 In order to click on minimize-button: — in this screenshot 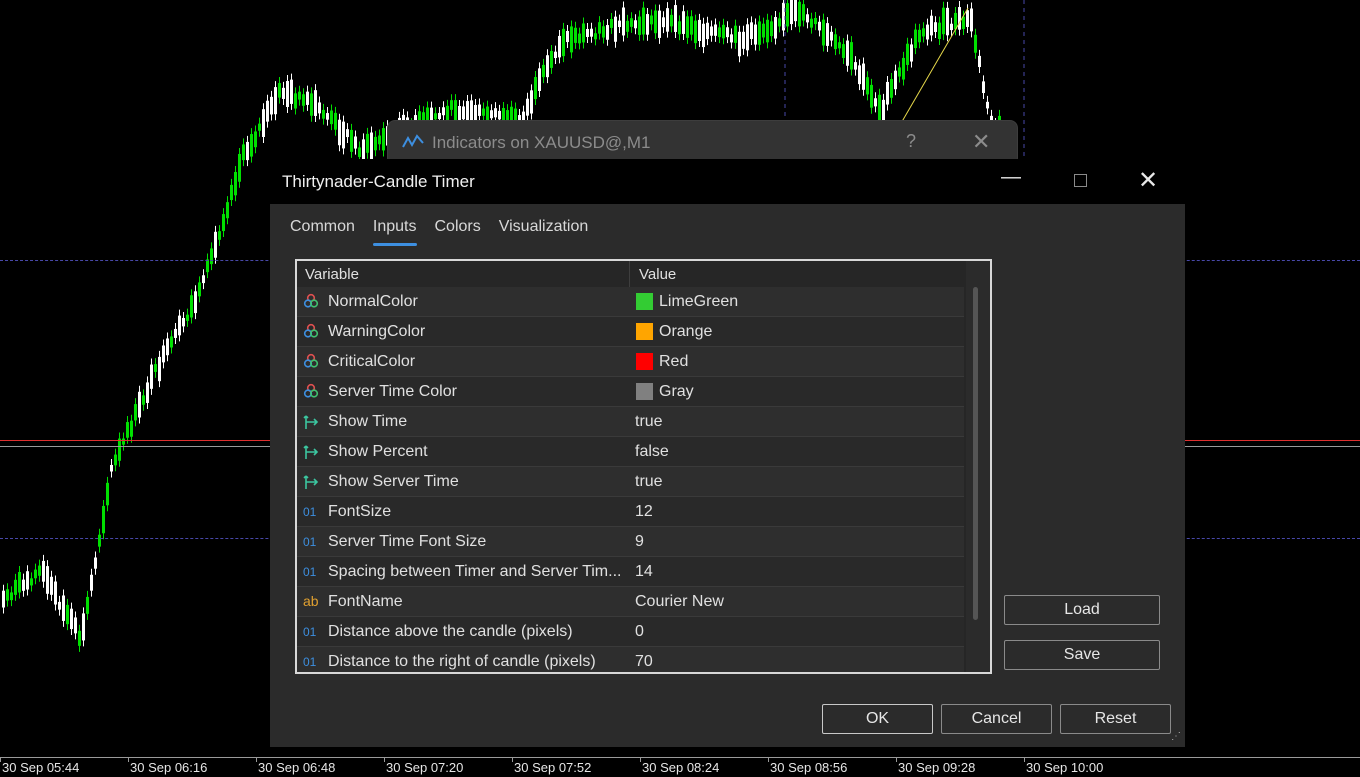, I will do `click(1011, 177)`.